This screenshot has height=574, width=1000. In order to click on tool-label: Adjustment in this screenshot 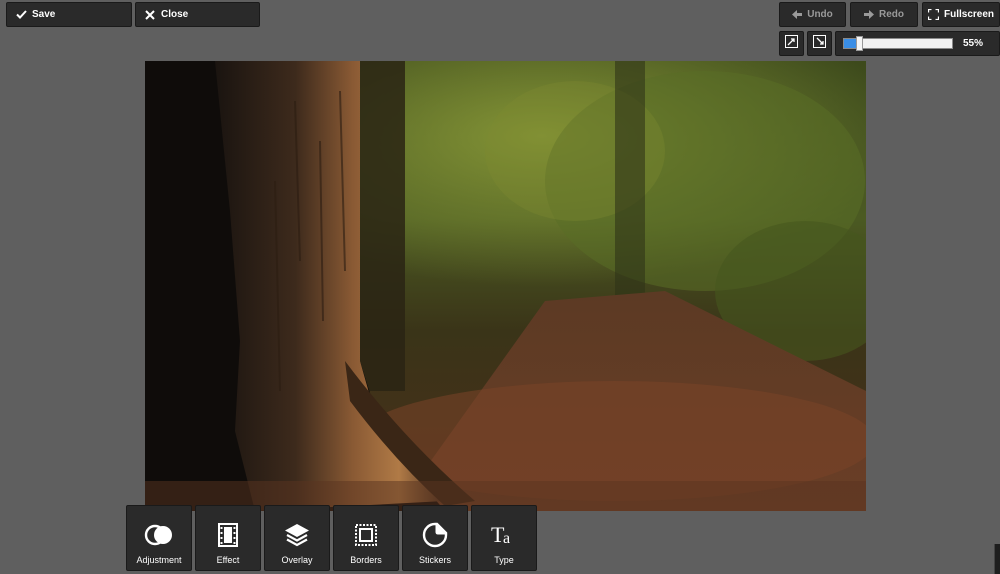, I will do `click(159, 560)`.